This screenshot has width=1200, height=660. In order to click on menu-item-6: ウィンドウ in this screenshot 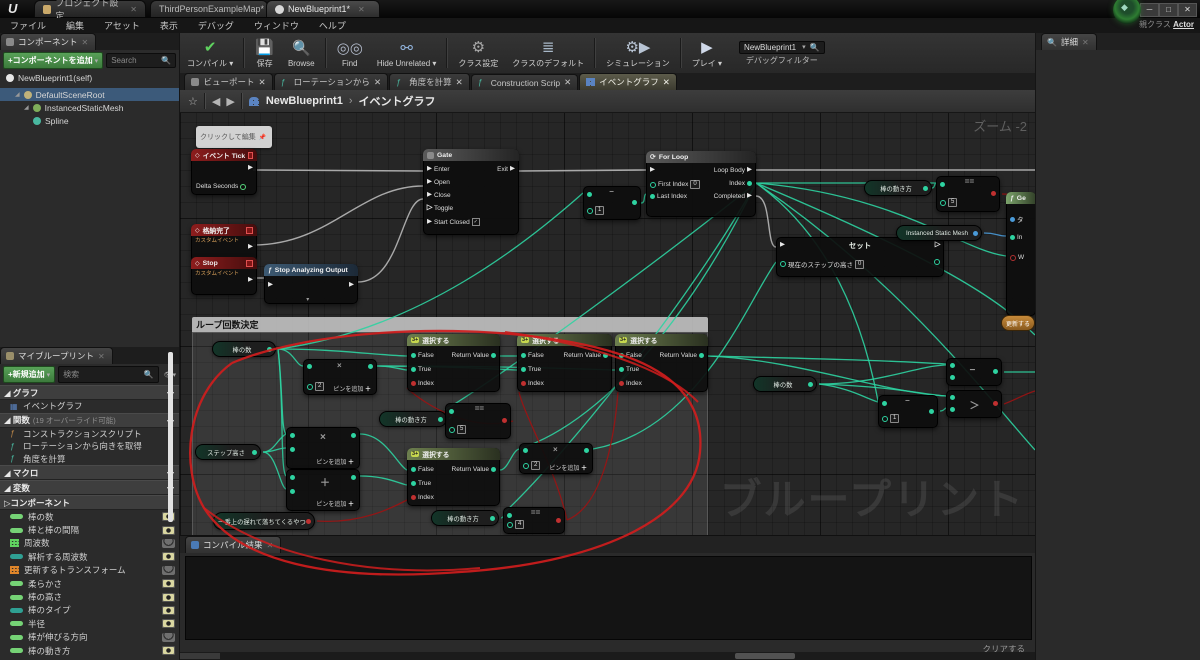, I will do `click(276, 25)`.